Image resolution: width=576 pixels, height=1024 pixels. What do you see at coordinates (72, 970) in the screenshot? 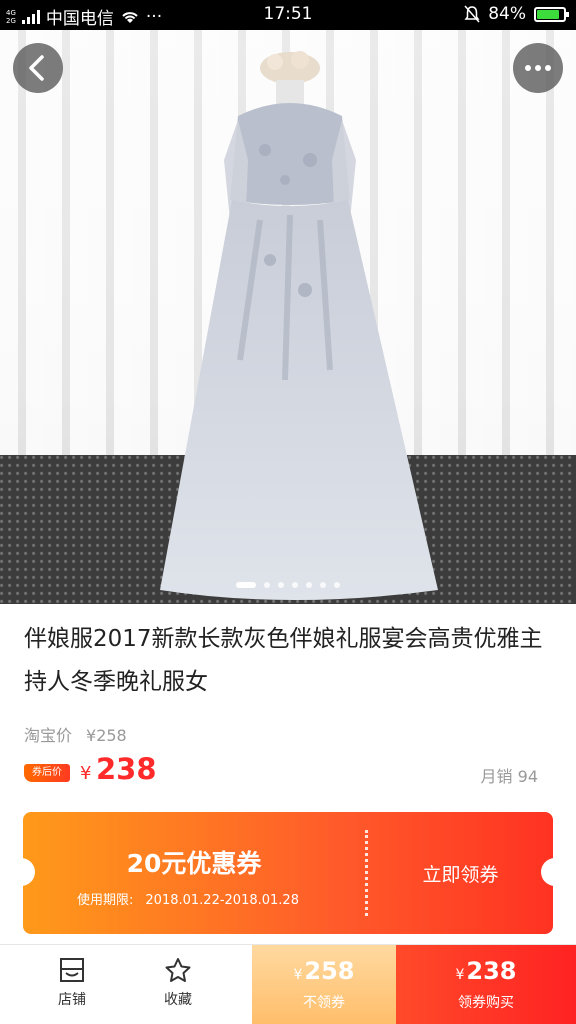
I see `store-icon` at bounding box center [72, 970].